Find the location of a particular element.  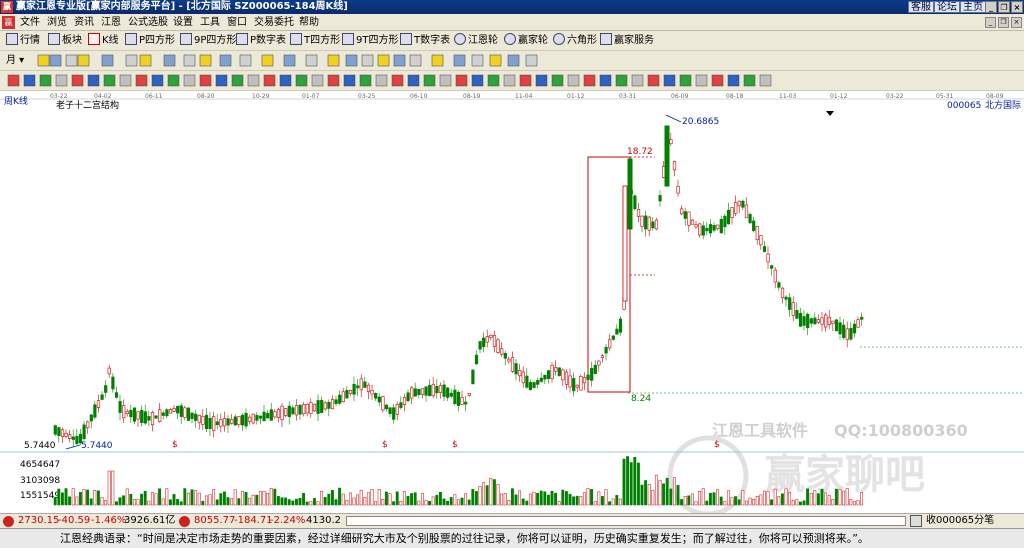

menu-formula-select: 公式选股 is located at coordinates (148, 22).